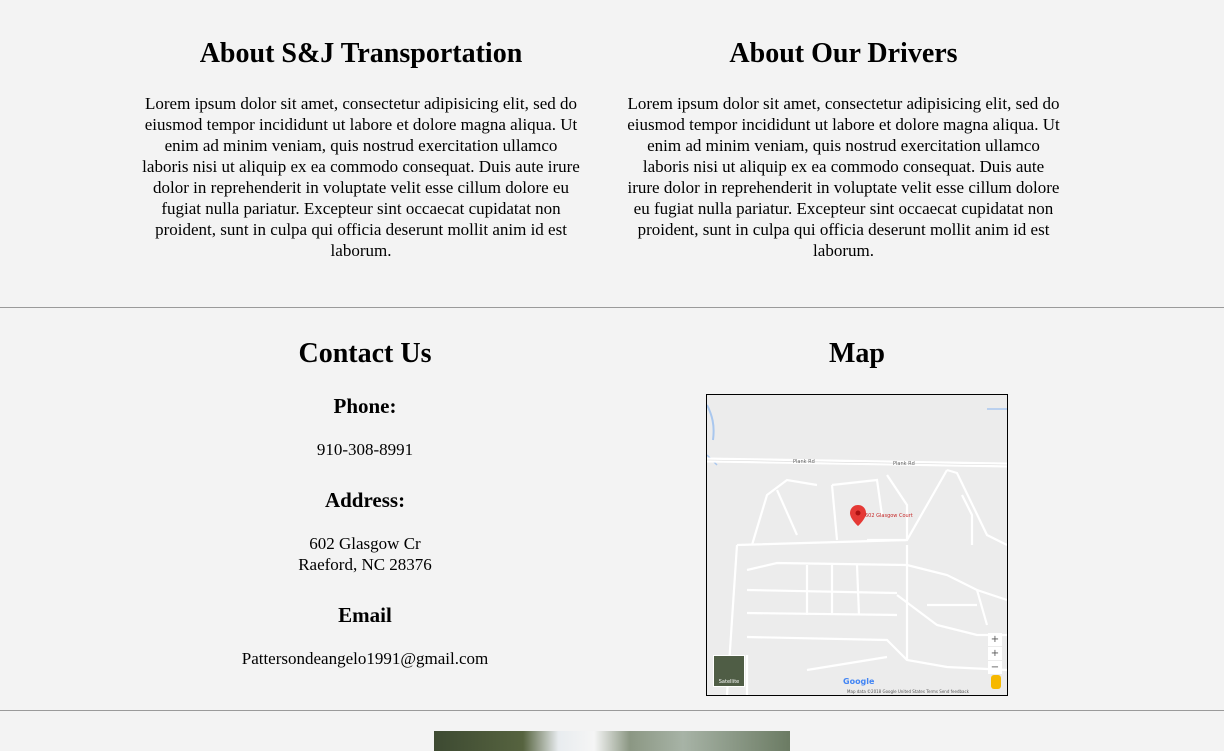 Image resolution: width=1224 pixels, height=751 pixels. What do you see at coordinates (995, 667) in the screenshot?
I see `zoom-out-button: −` at bounding box center [995, 667].